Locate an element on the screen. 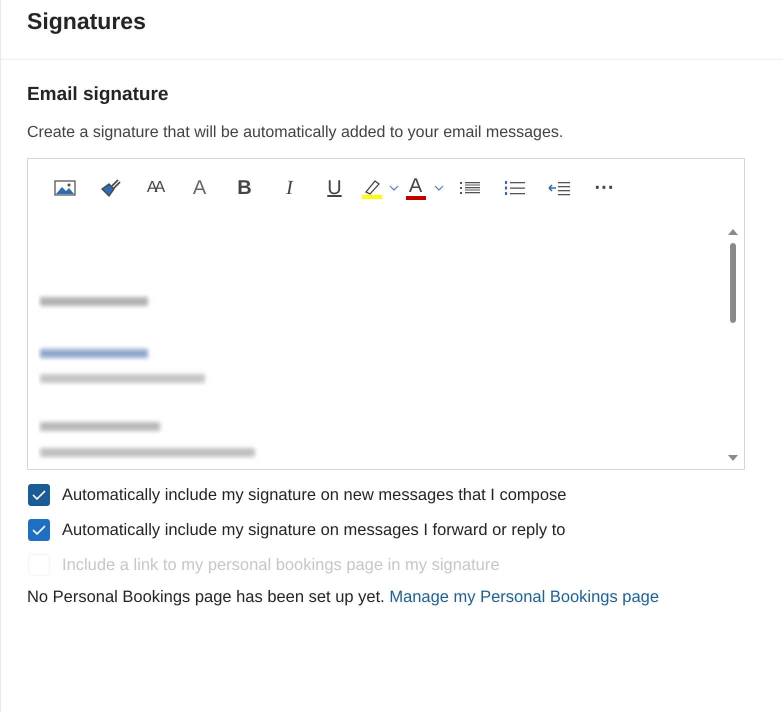  bold-button: B is located at coordinates (244, 188).